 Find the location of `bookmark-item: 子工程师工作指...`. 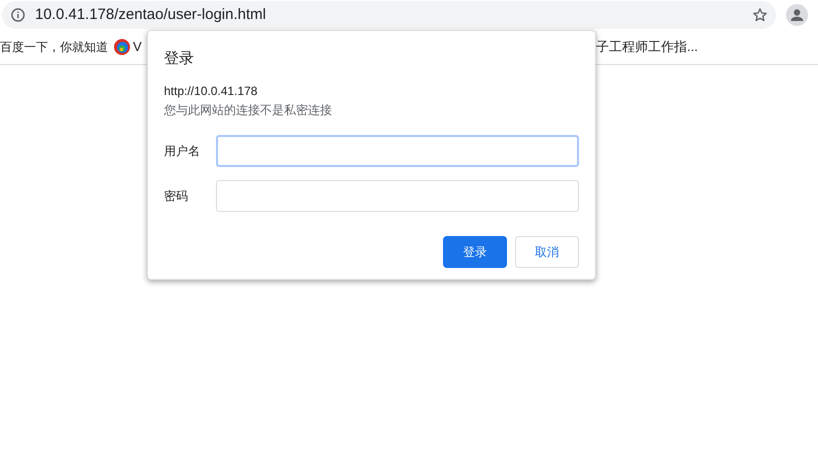

bookmark-item: 子工程师工作指... is located at coordinates (647, 47).